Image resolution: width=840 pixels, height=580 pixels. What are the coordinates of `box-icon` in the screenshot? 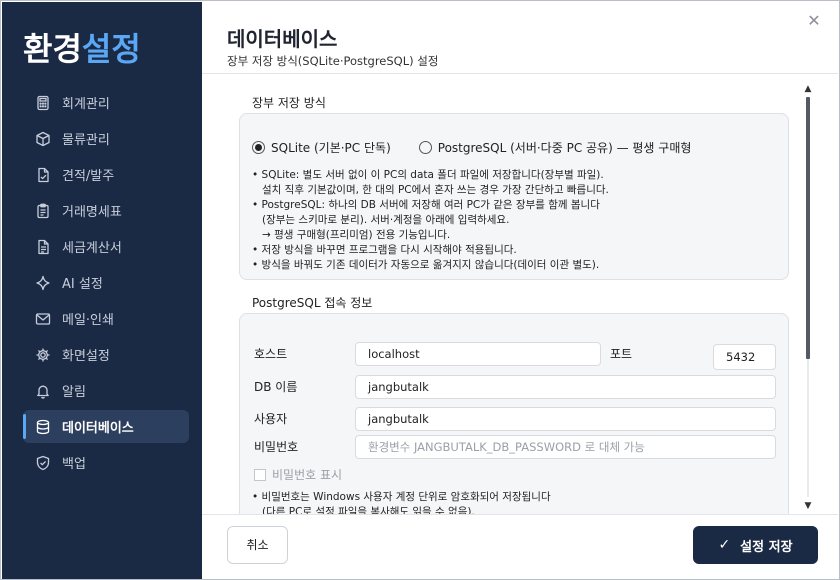 It's located at (43, 138).